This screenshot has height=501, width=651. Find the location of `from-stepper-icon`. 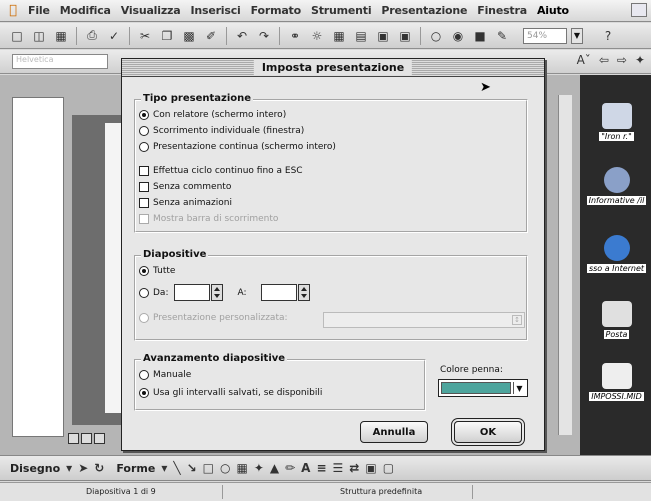

from-stepper-icon is located at coordinates (217, 292).